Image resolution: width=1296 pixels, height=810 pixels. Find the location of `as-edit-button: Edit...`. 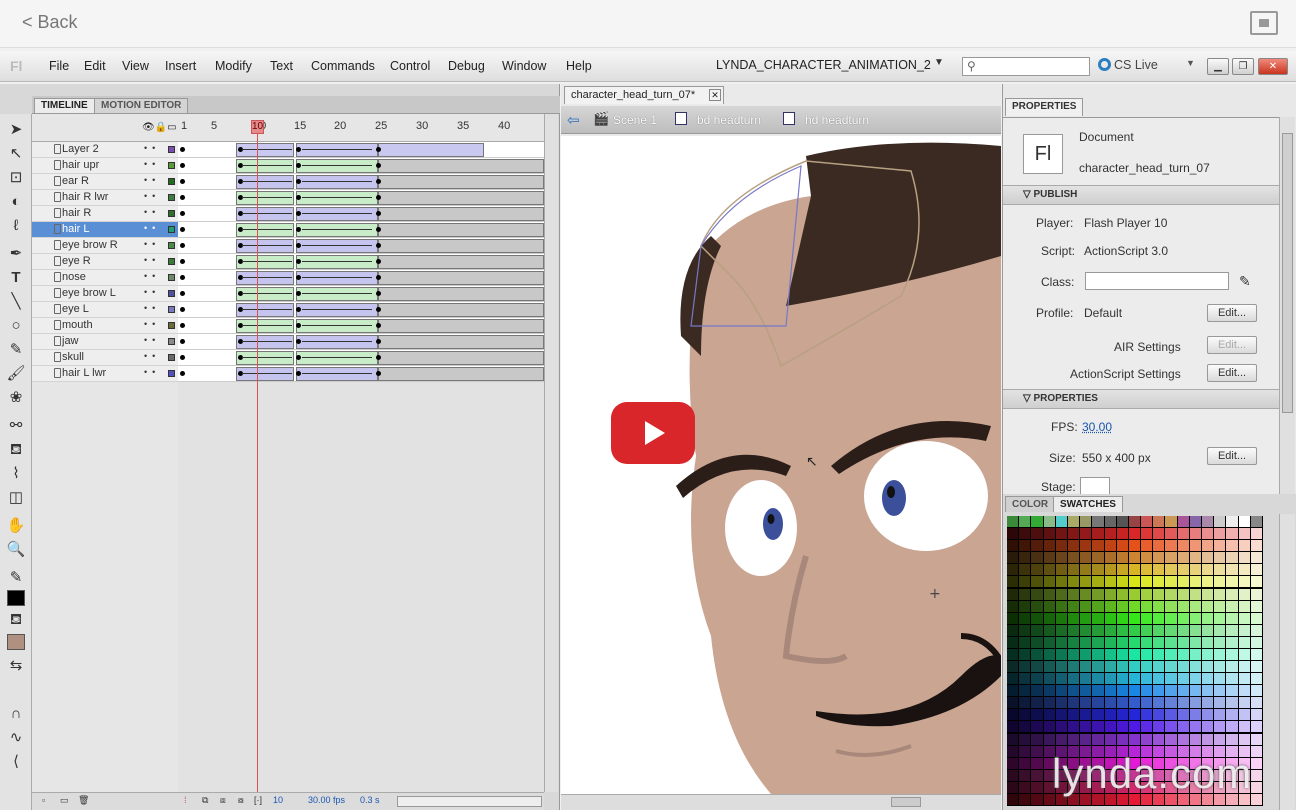

as-edit-button: Edit... is located at coordinates (1232, 373).